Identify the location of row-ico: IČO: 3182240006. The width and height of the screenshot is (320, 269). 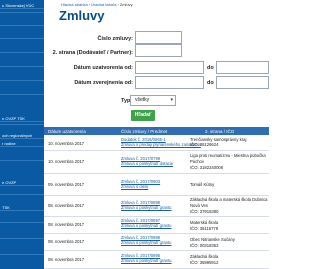
(207, 167).